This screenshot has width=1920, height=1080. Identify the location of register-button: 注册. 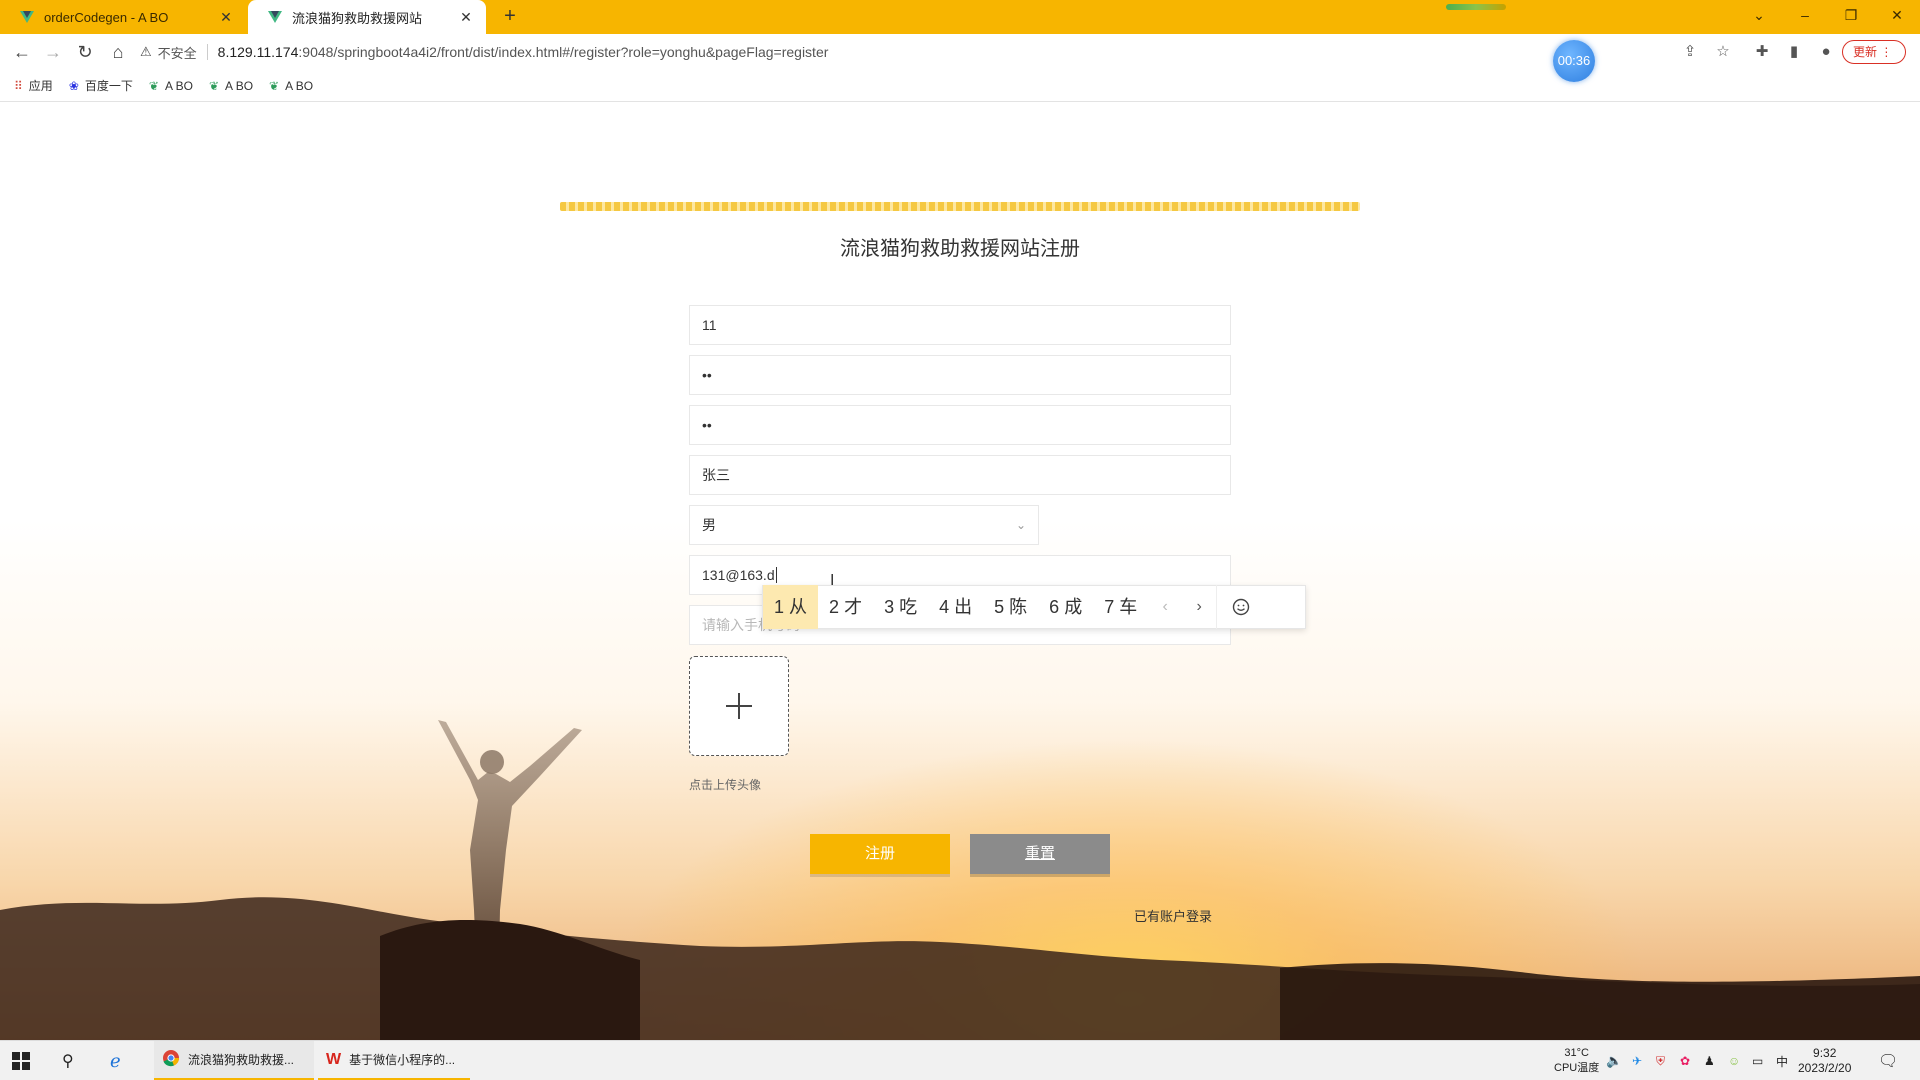
(880, 854).